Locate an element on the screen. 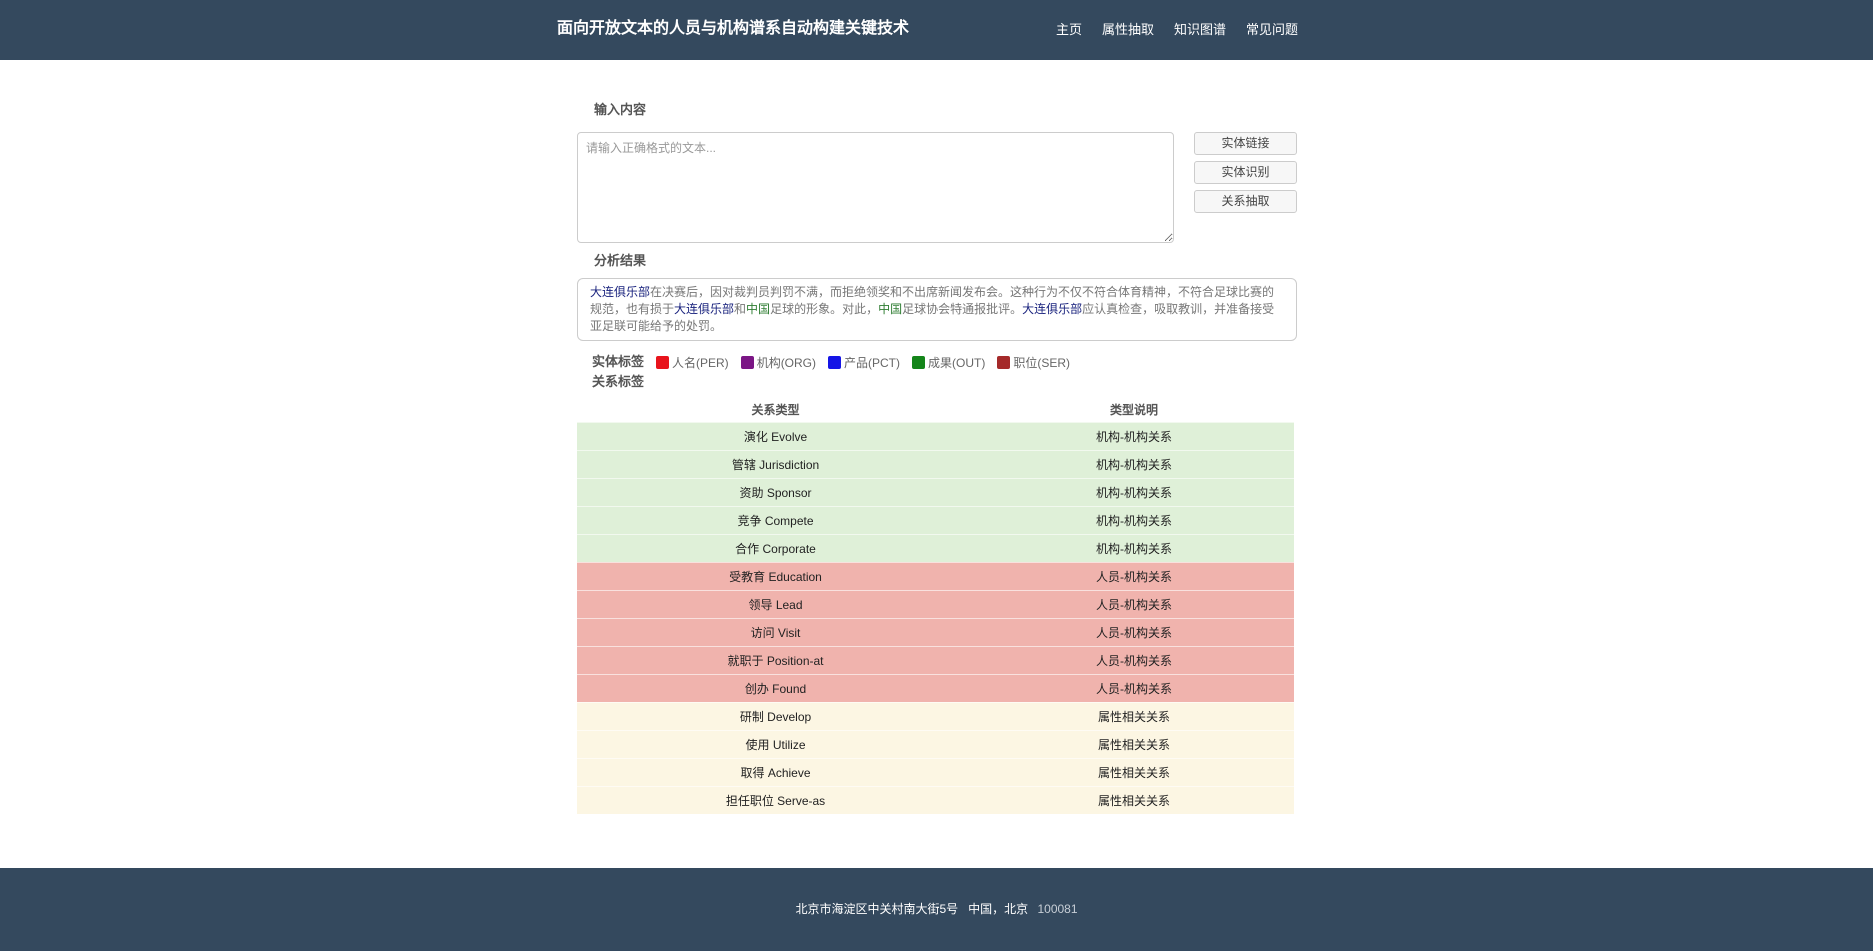  relation-type-cell: 管辖 Jurisdiction is located at coordinates (775, 463).